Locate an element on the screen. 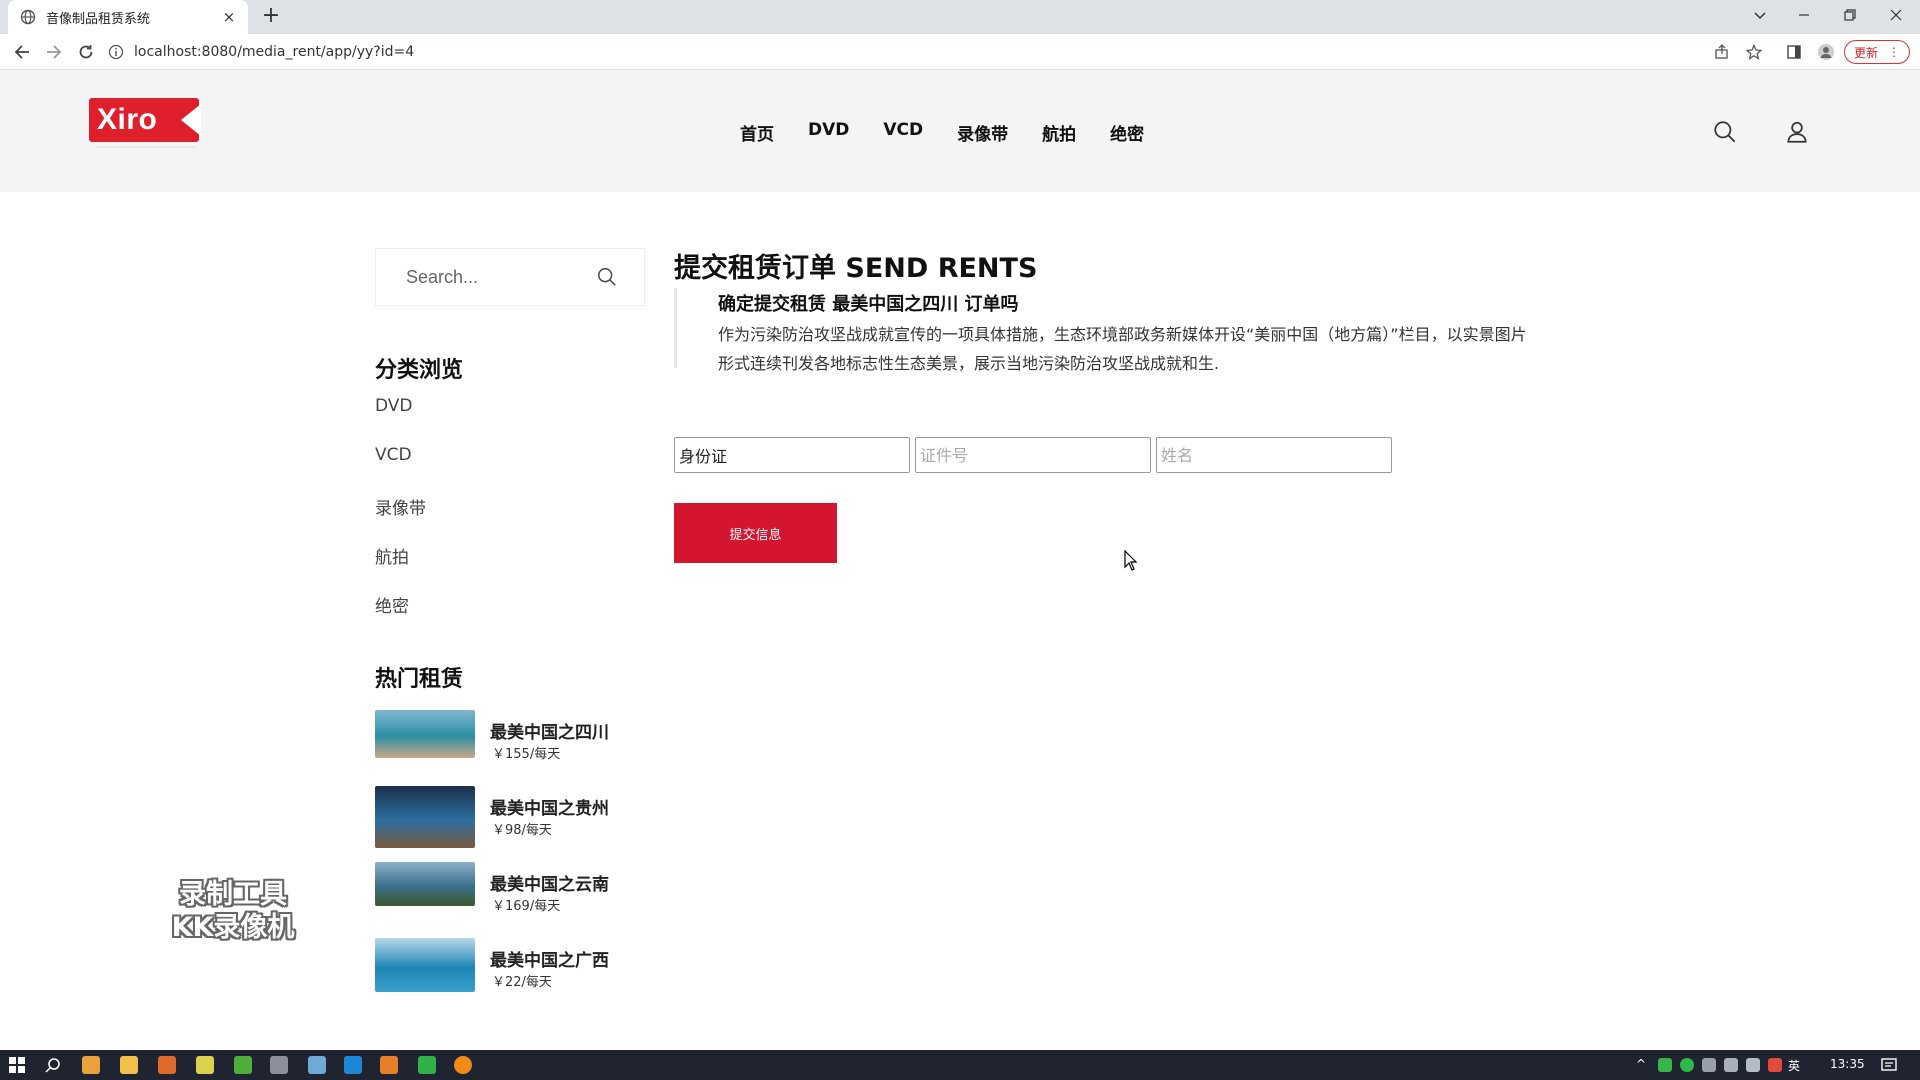 The height and width of the screenshot is (1080, 1920). rent-form is located at coordinates (1033, 455).